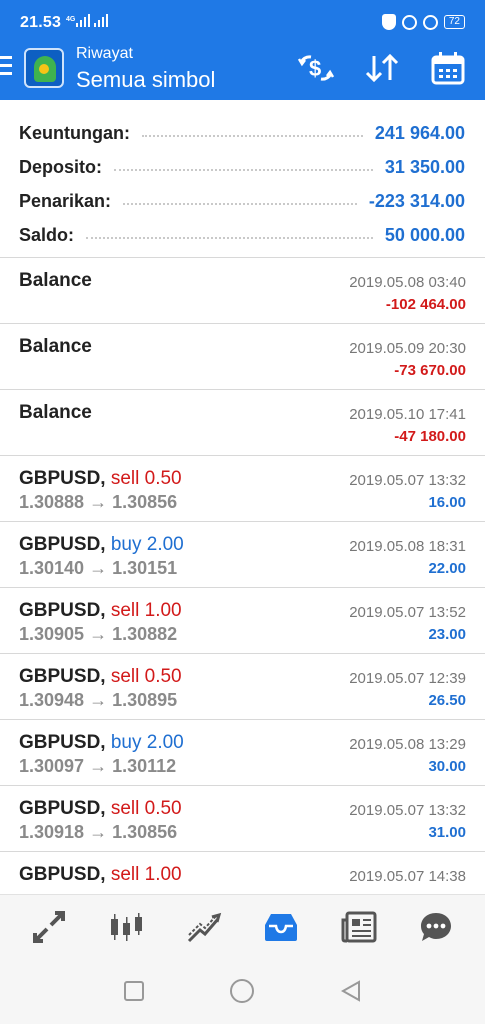 The height and width of the screenshot is (1024, 485). Describe the element at coordinates (407, 282) in the screenshot. I see `row-date: 2019.05.08 03:40` at that location.